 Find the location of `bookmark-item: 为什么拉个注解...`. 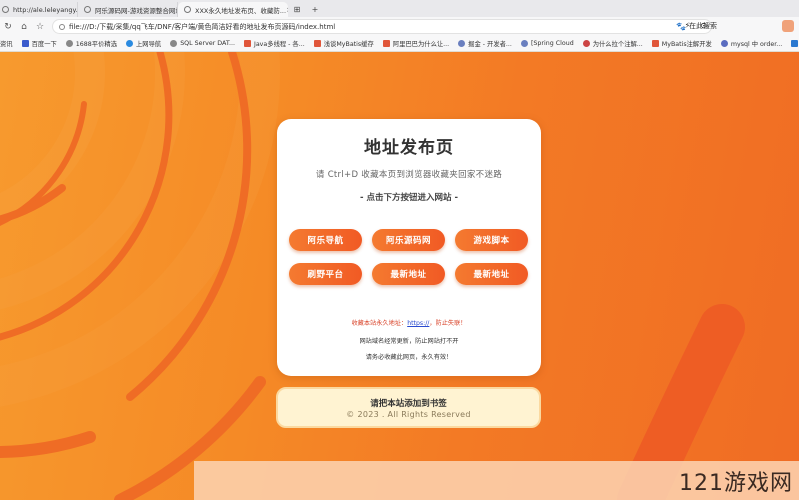

bookmark-item: 为什么拉个注解... is located at coordinates (612, 43).